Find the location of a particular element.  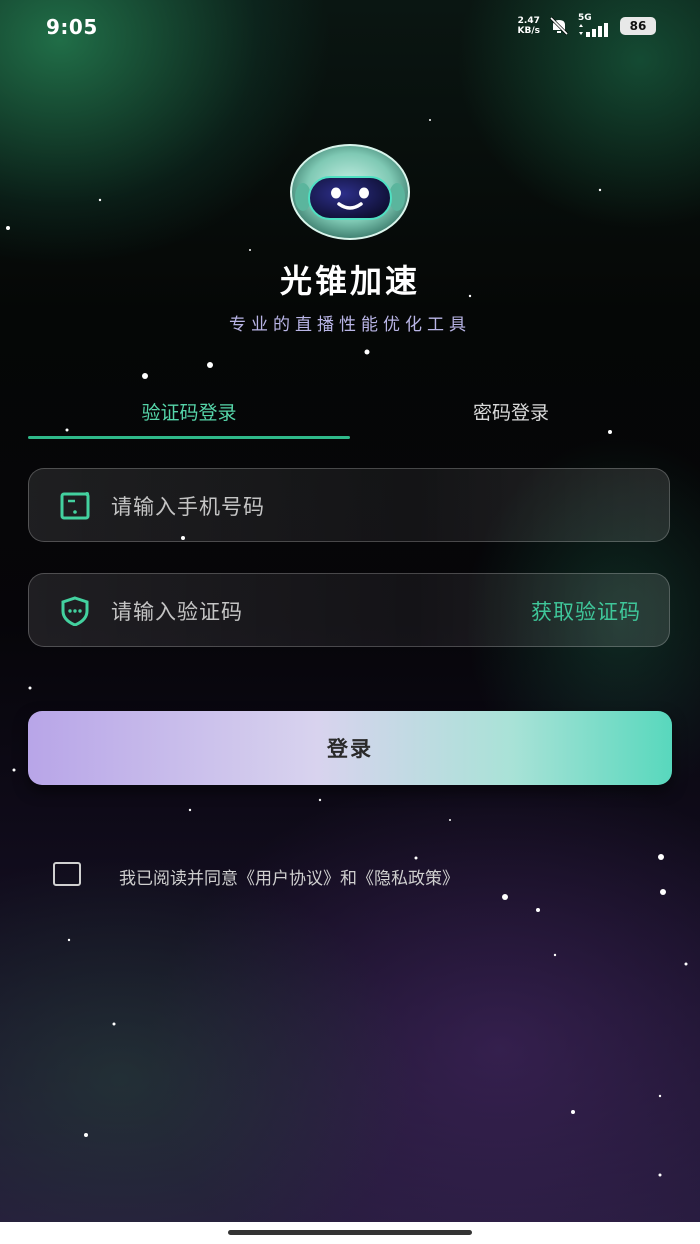

phone-field: 请输入手机号码 is located at coordinates (349, 505).